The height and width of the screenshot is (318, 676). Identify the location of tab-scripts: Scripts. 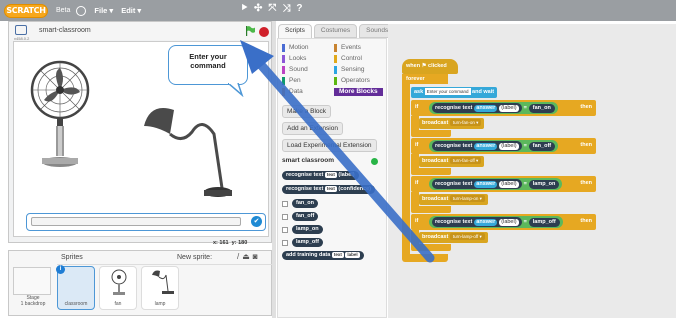
(295, 31).